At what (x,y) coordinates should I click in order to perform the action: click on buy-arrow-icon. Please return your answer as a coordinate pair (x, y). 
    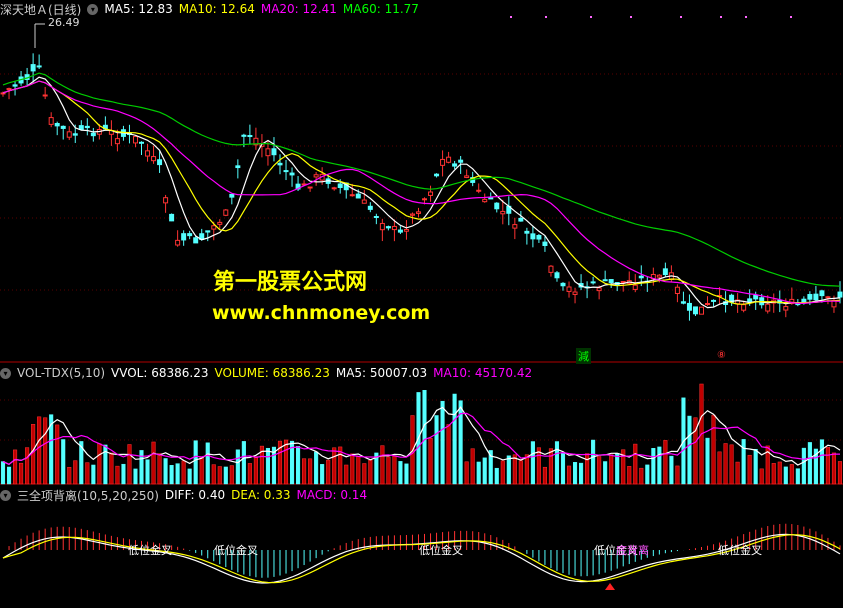
    Looking at the image, I should click on (610, 586).